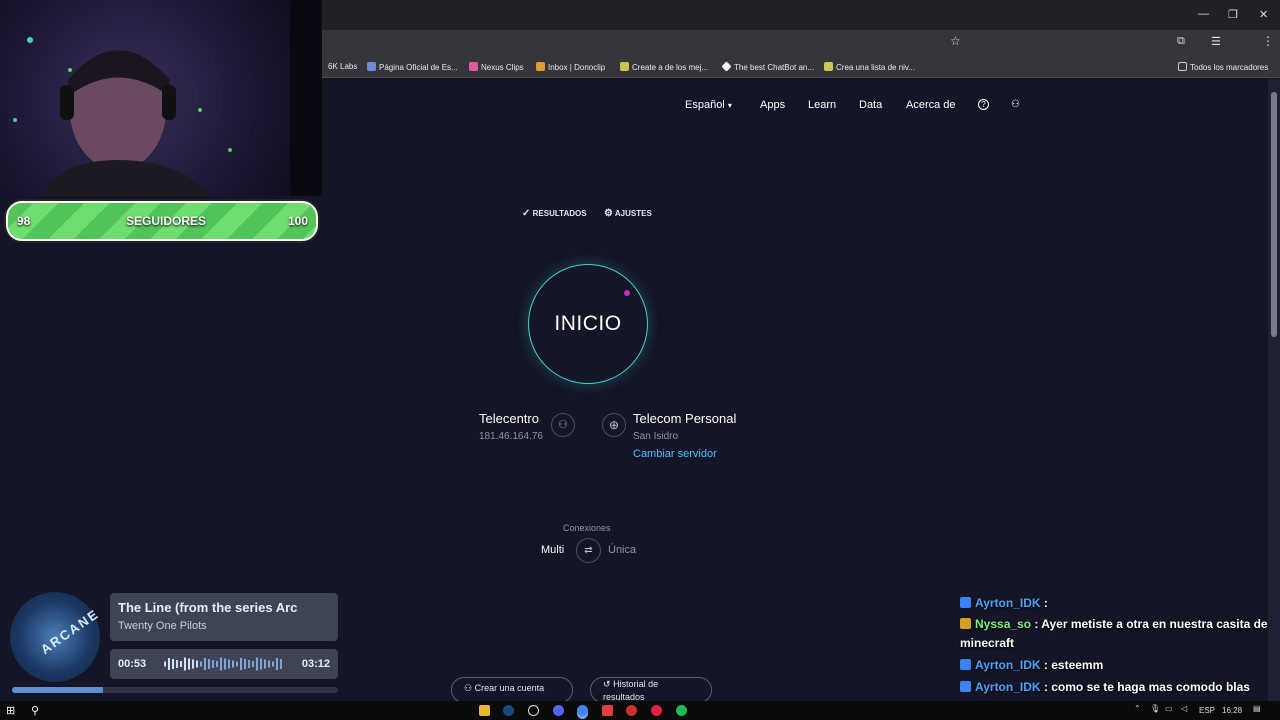 The width and height of the screenshot is (1280, 720). Describe the element at coordinates (509, 418) in the screenshot. I see `isp-name: Telecentro` at that location.